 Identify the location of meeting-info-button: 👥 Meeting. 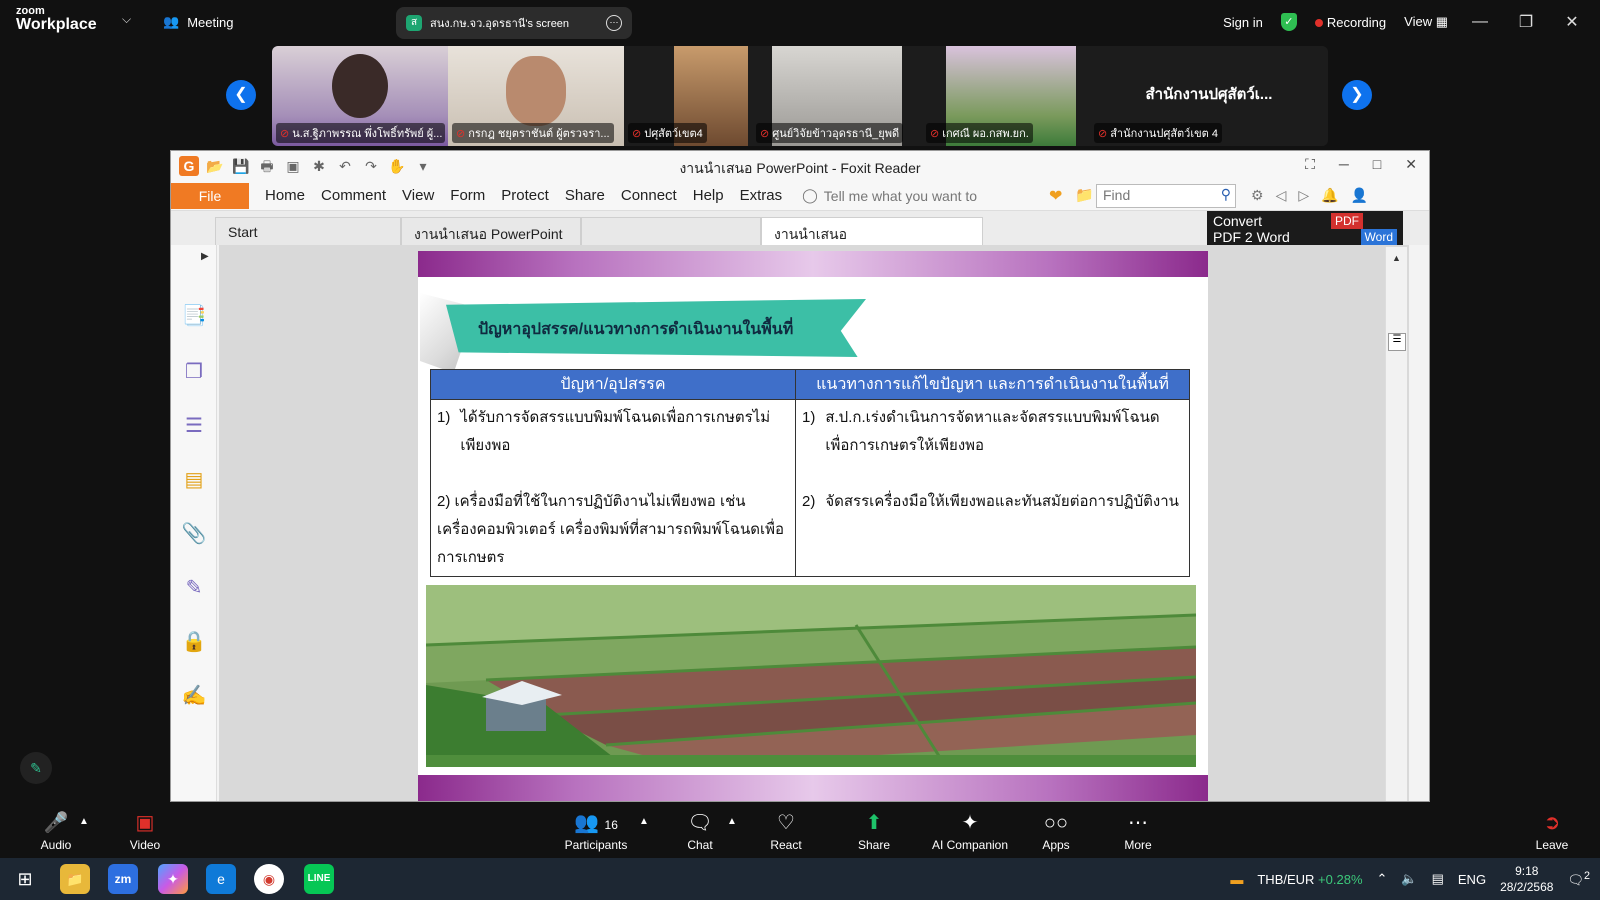
(198, 22).